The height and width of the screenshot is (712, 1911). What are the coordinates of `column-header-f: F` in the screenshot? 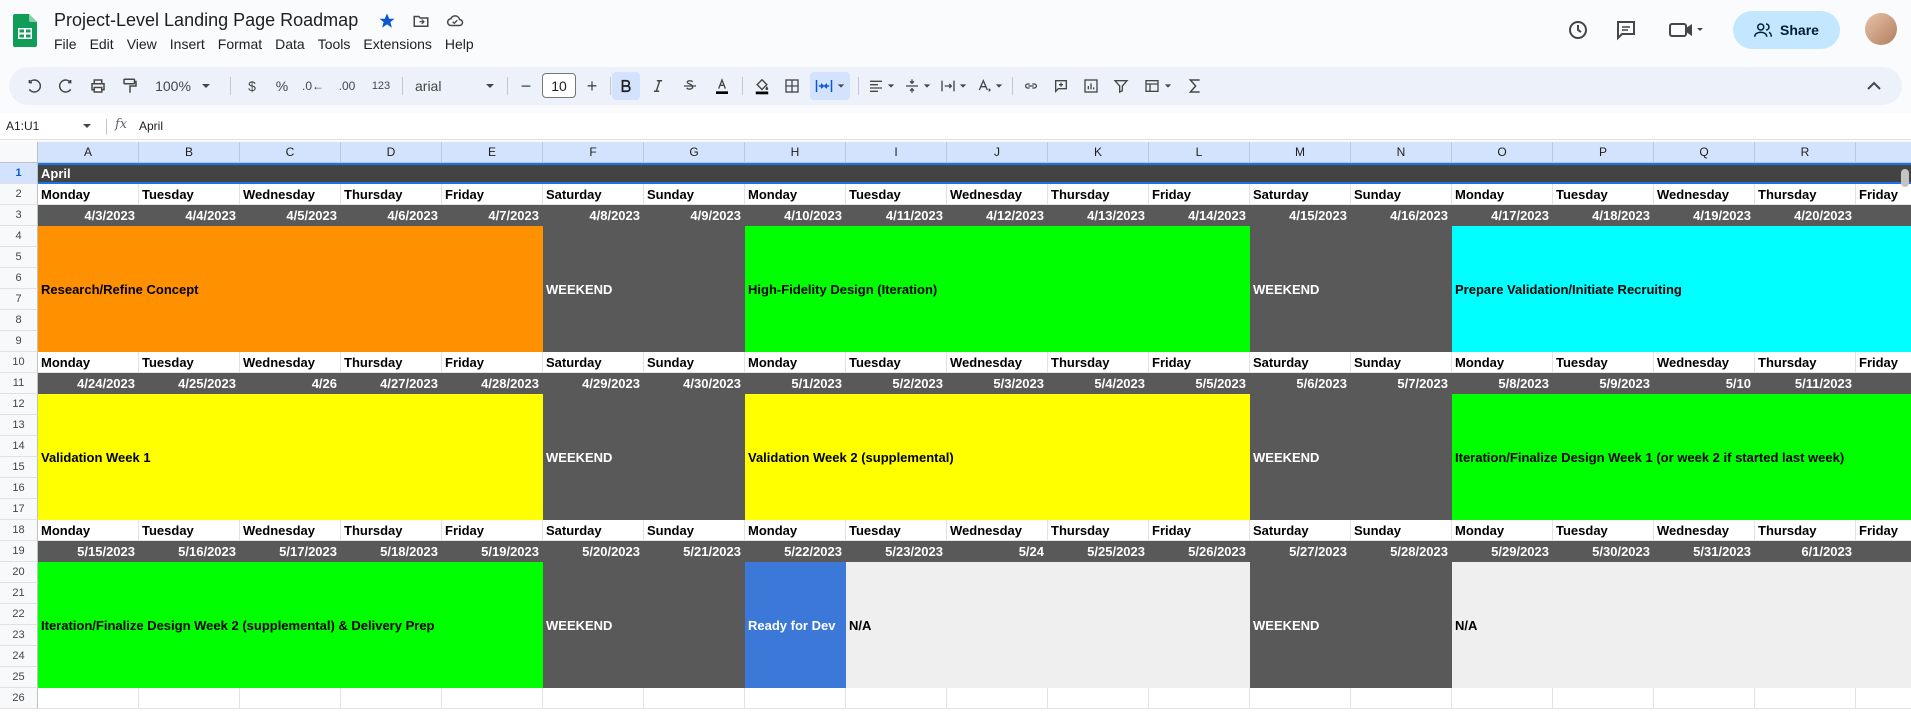 It's located at (593, 152).